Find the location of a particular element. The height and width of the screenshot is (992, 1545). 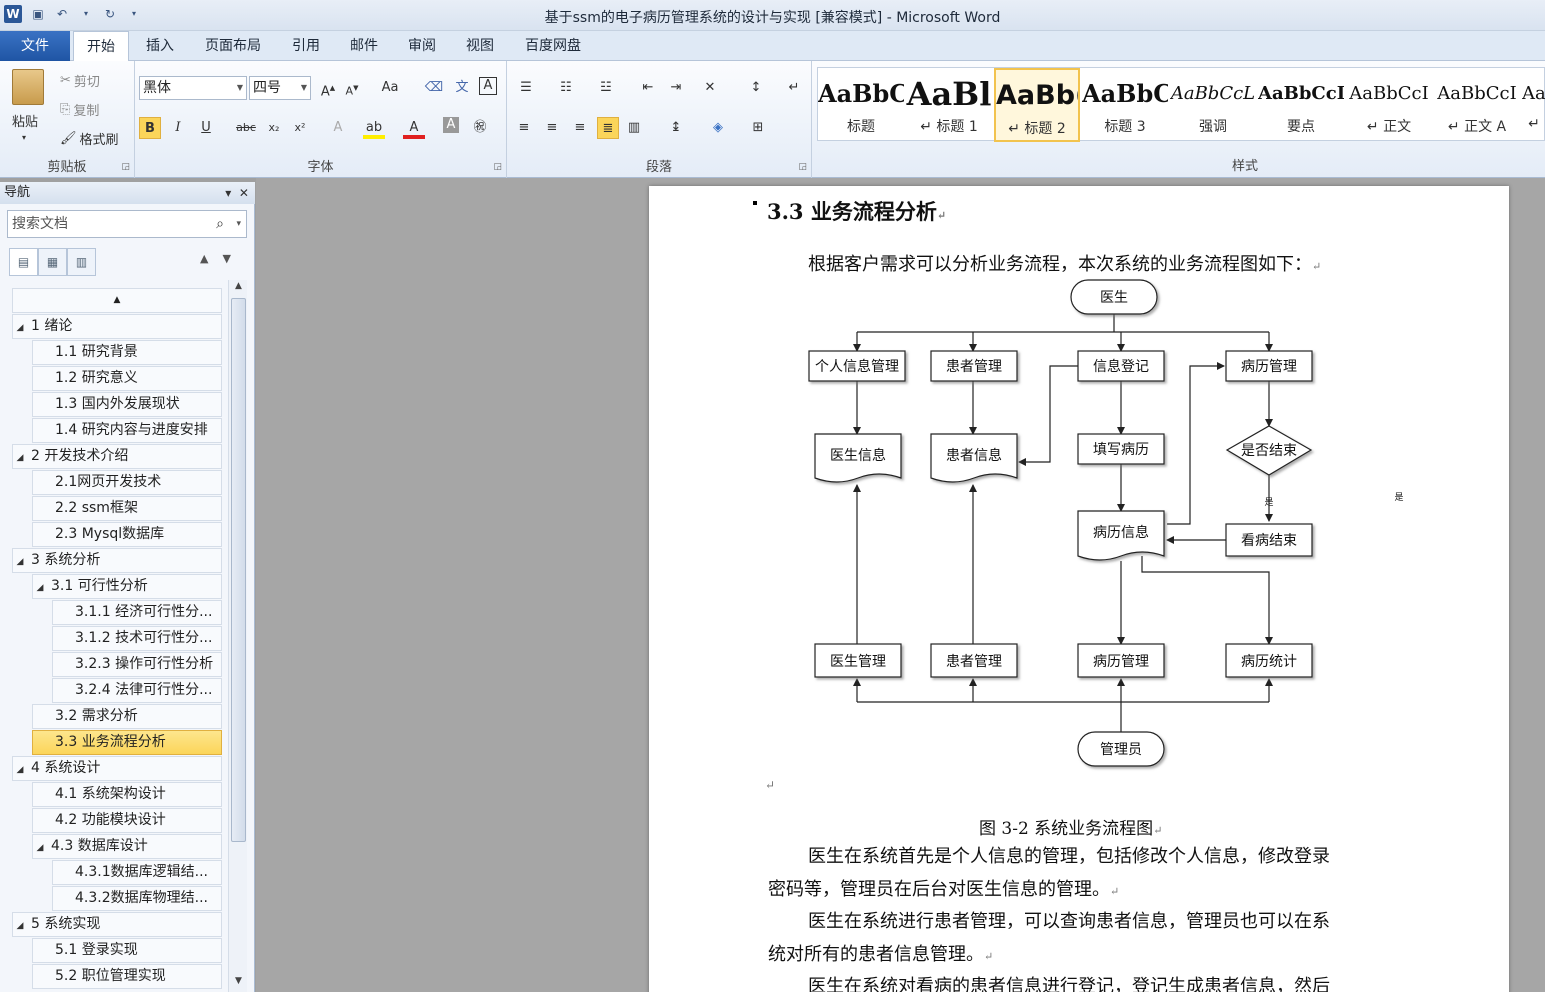

nav-scrollbar: ▲ ▼ is located at coordinates (237, 636).